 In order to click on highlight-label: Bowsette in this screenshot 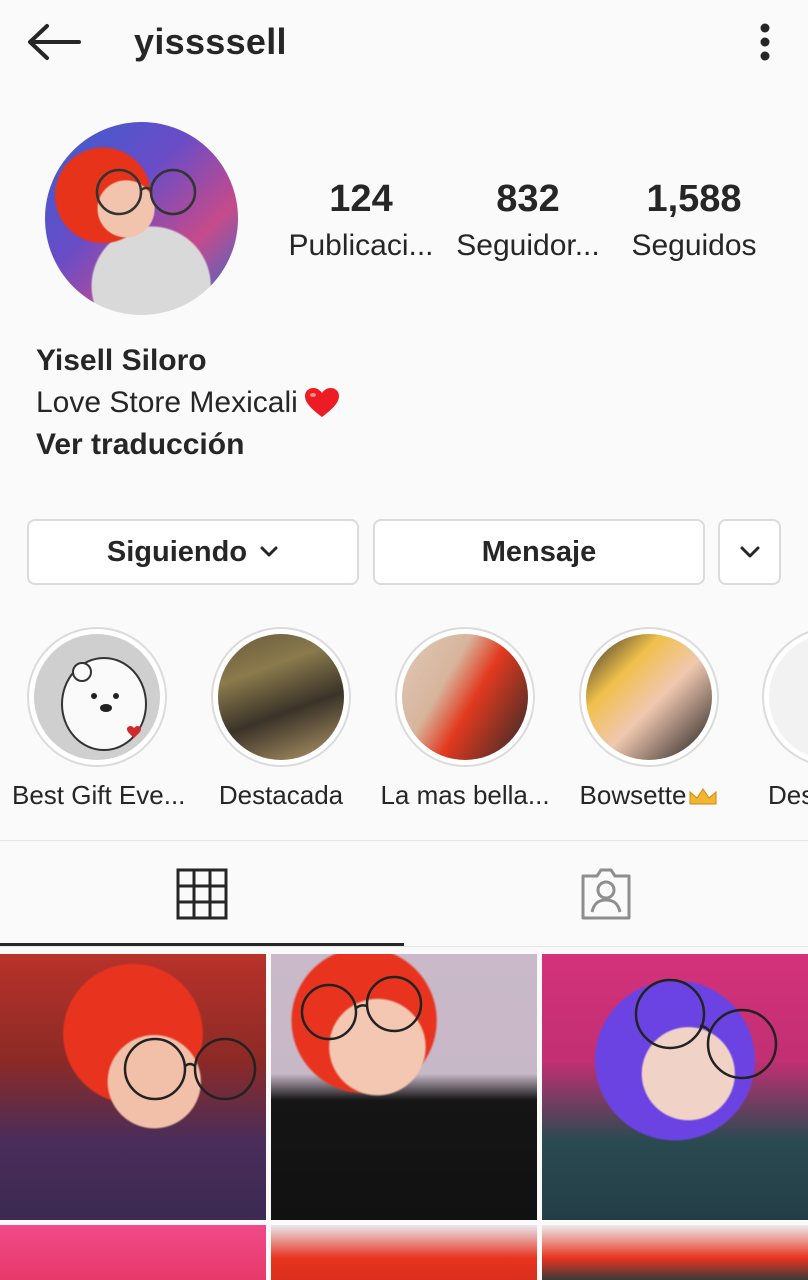, I will do `click(649, 795)`.